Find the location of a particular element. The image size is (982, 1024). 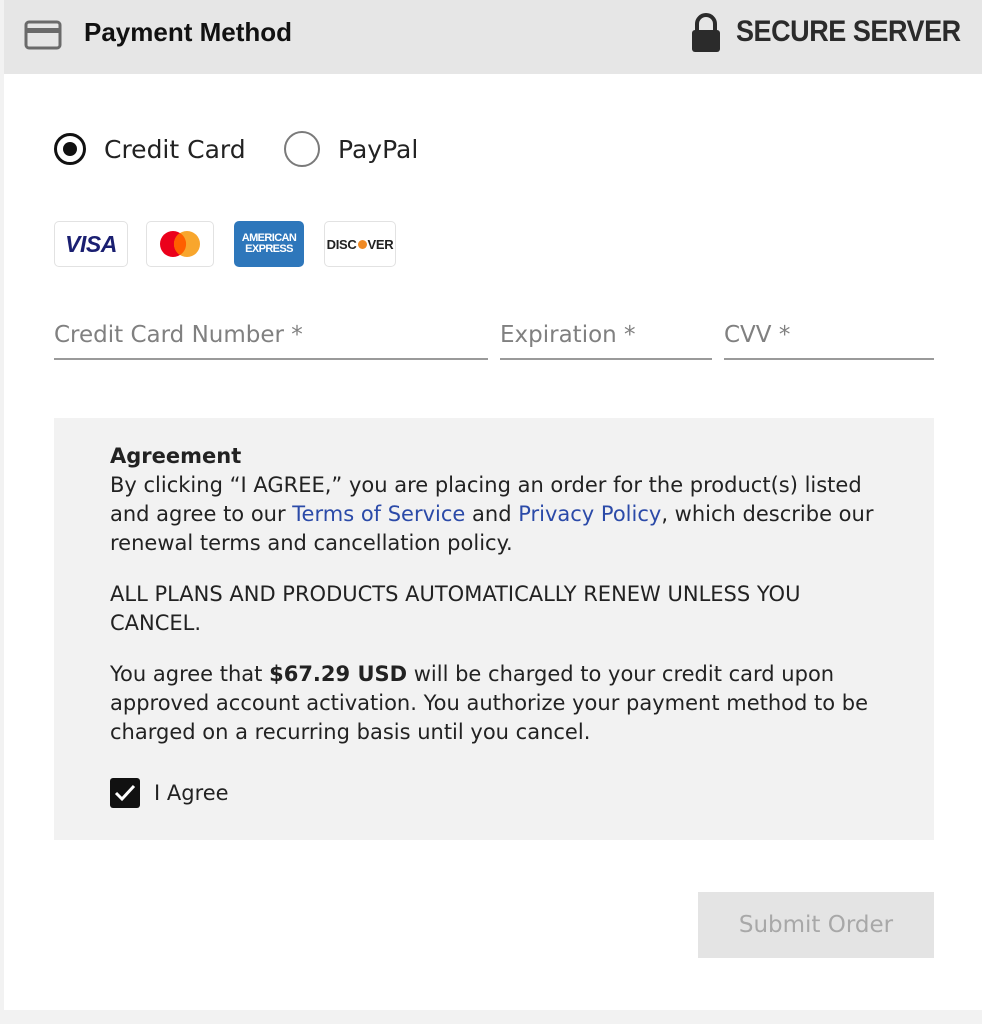

checkmark-icon is located at coordinates (125, 793).